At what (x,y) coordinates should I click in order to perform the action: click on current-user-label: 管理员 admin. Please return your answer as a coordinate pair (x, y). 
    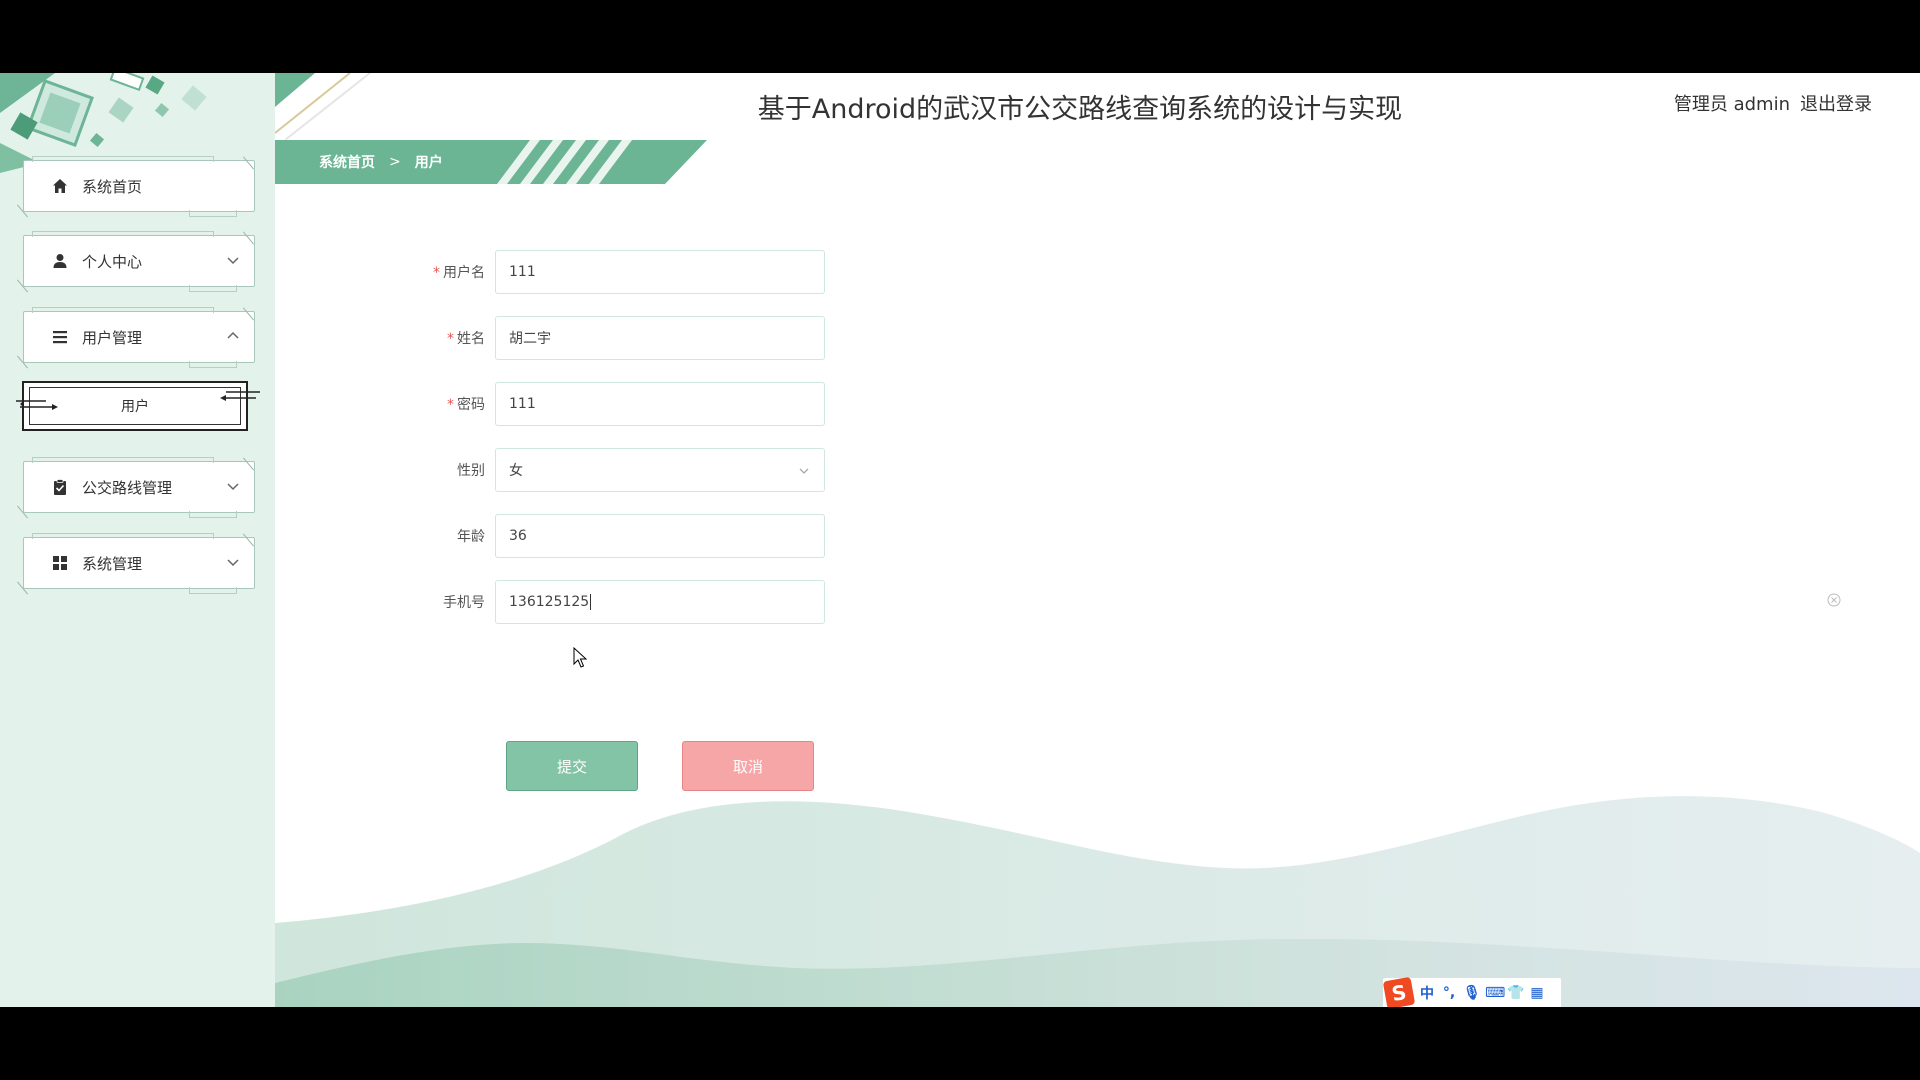
    Looking at the image, I should click on (1731, 104).